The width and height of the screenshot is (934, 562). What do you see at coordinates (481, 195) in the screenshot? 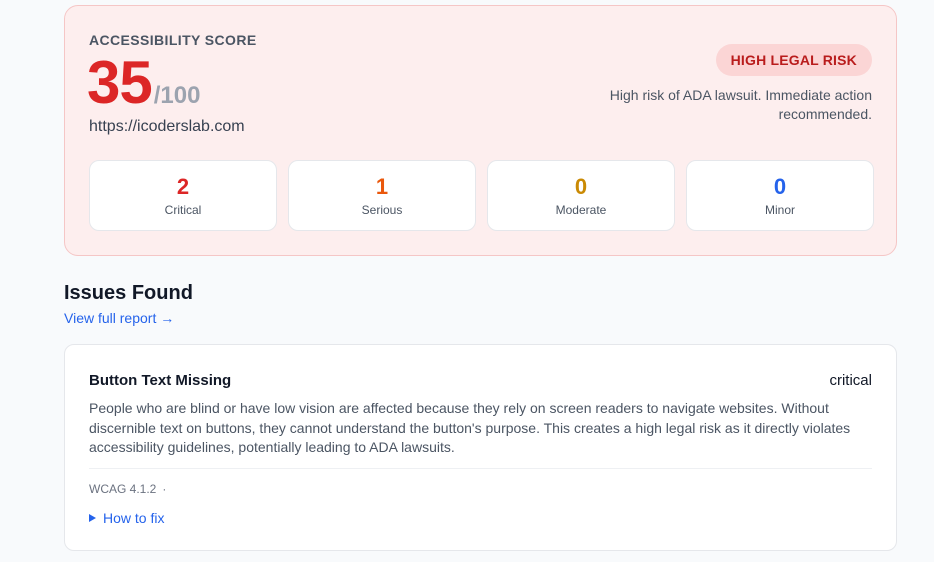
I see `severity-counts: 2 Critical 1 Serious 0 Moderate 0 Minor` at bounding box center [481, 195].